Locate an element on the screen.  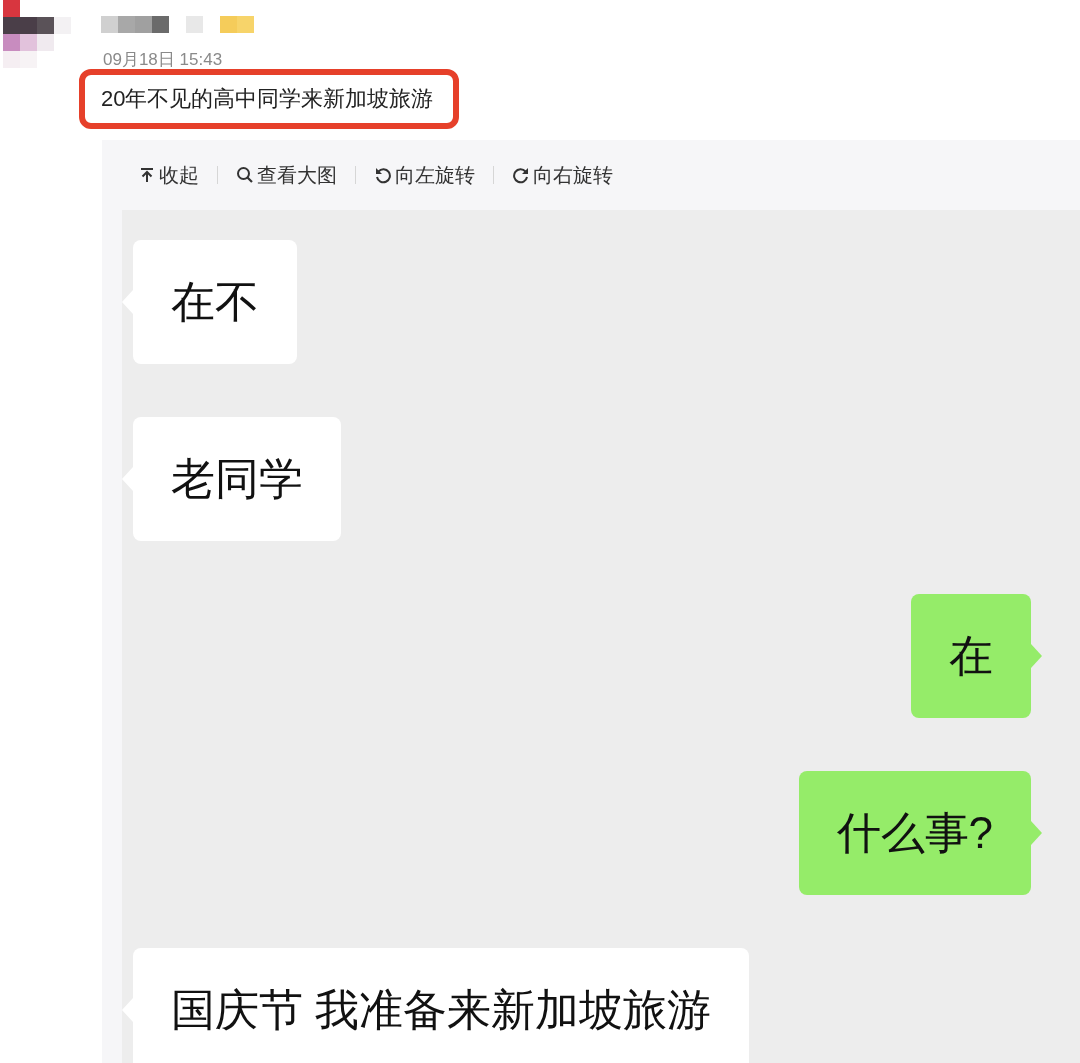
message-bubble: 在不 is located at coordinates (215, 302).